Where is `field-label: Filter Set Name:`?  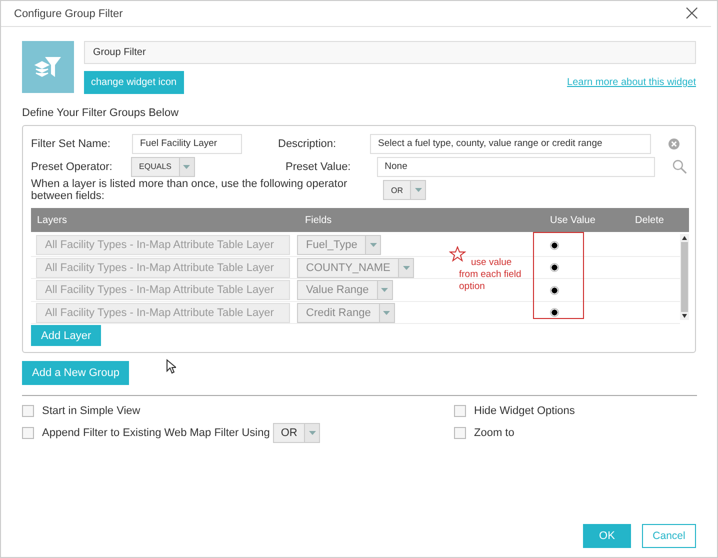 field-label: Filter Set Name: is located at coordinates (71, 144).